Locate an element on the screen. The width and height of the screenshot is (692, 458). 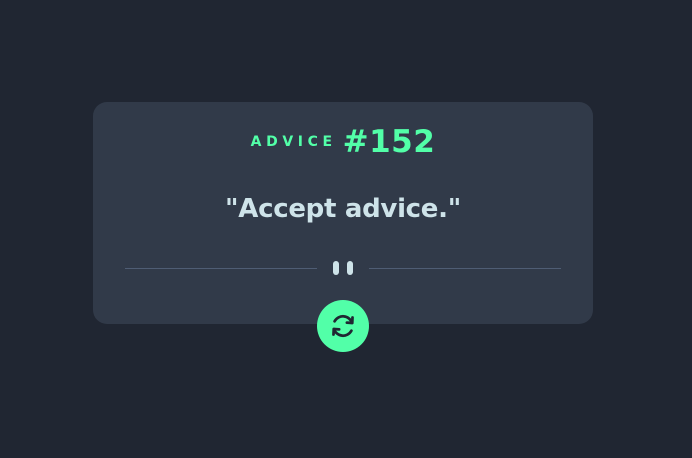
advice-label: ADVICE is located at coordinates (293, 142).